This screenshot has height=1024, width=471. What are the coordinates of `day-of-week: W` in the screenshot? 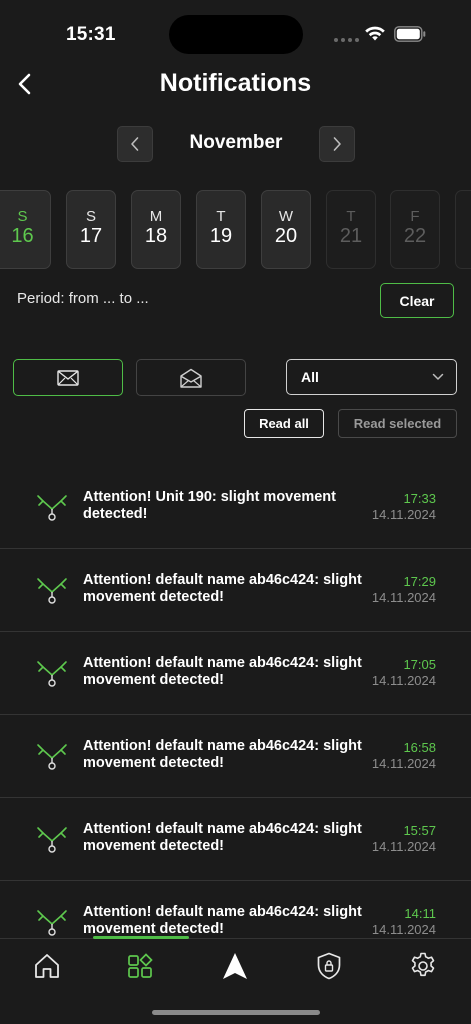 It's located at (286, 216).